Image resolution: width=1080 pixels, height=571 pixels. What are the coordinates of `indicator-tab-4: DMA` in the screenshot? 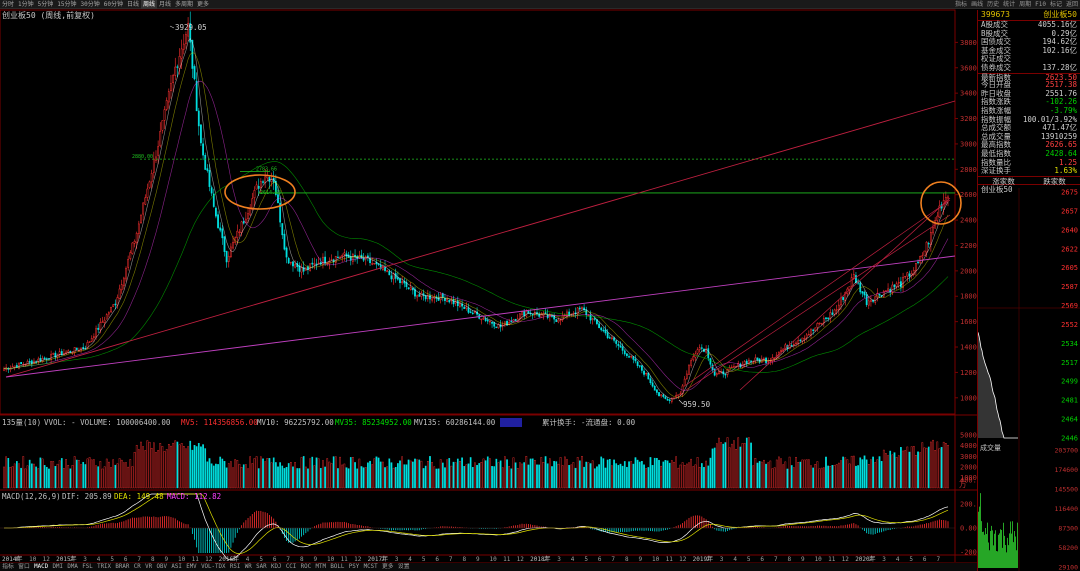 It's located at (72, 567).